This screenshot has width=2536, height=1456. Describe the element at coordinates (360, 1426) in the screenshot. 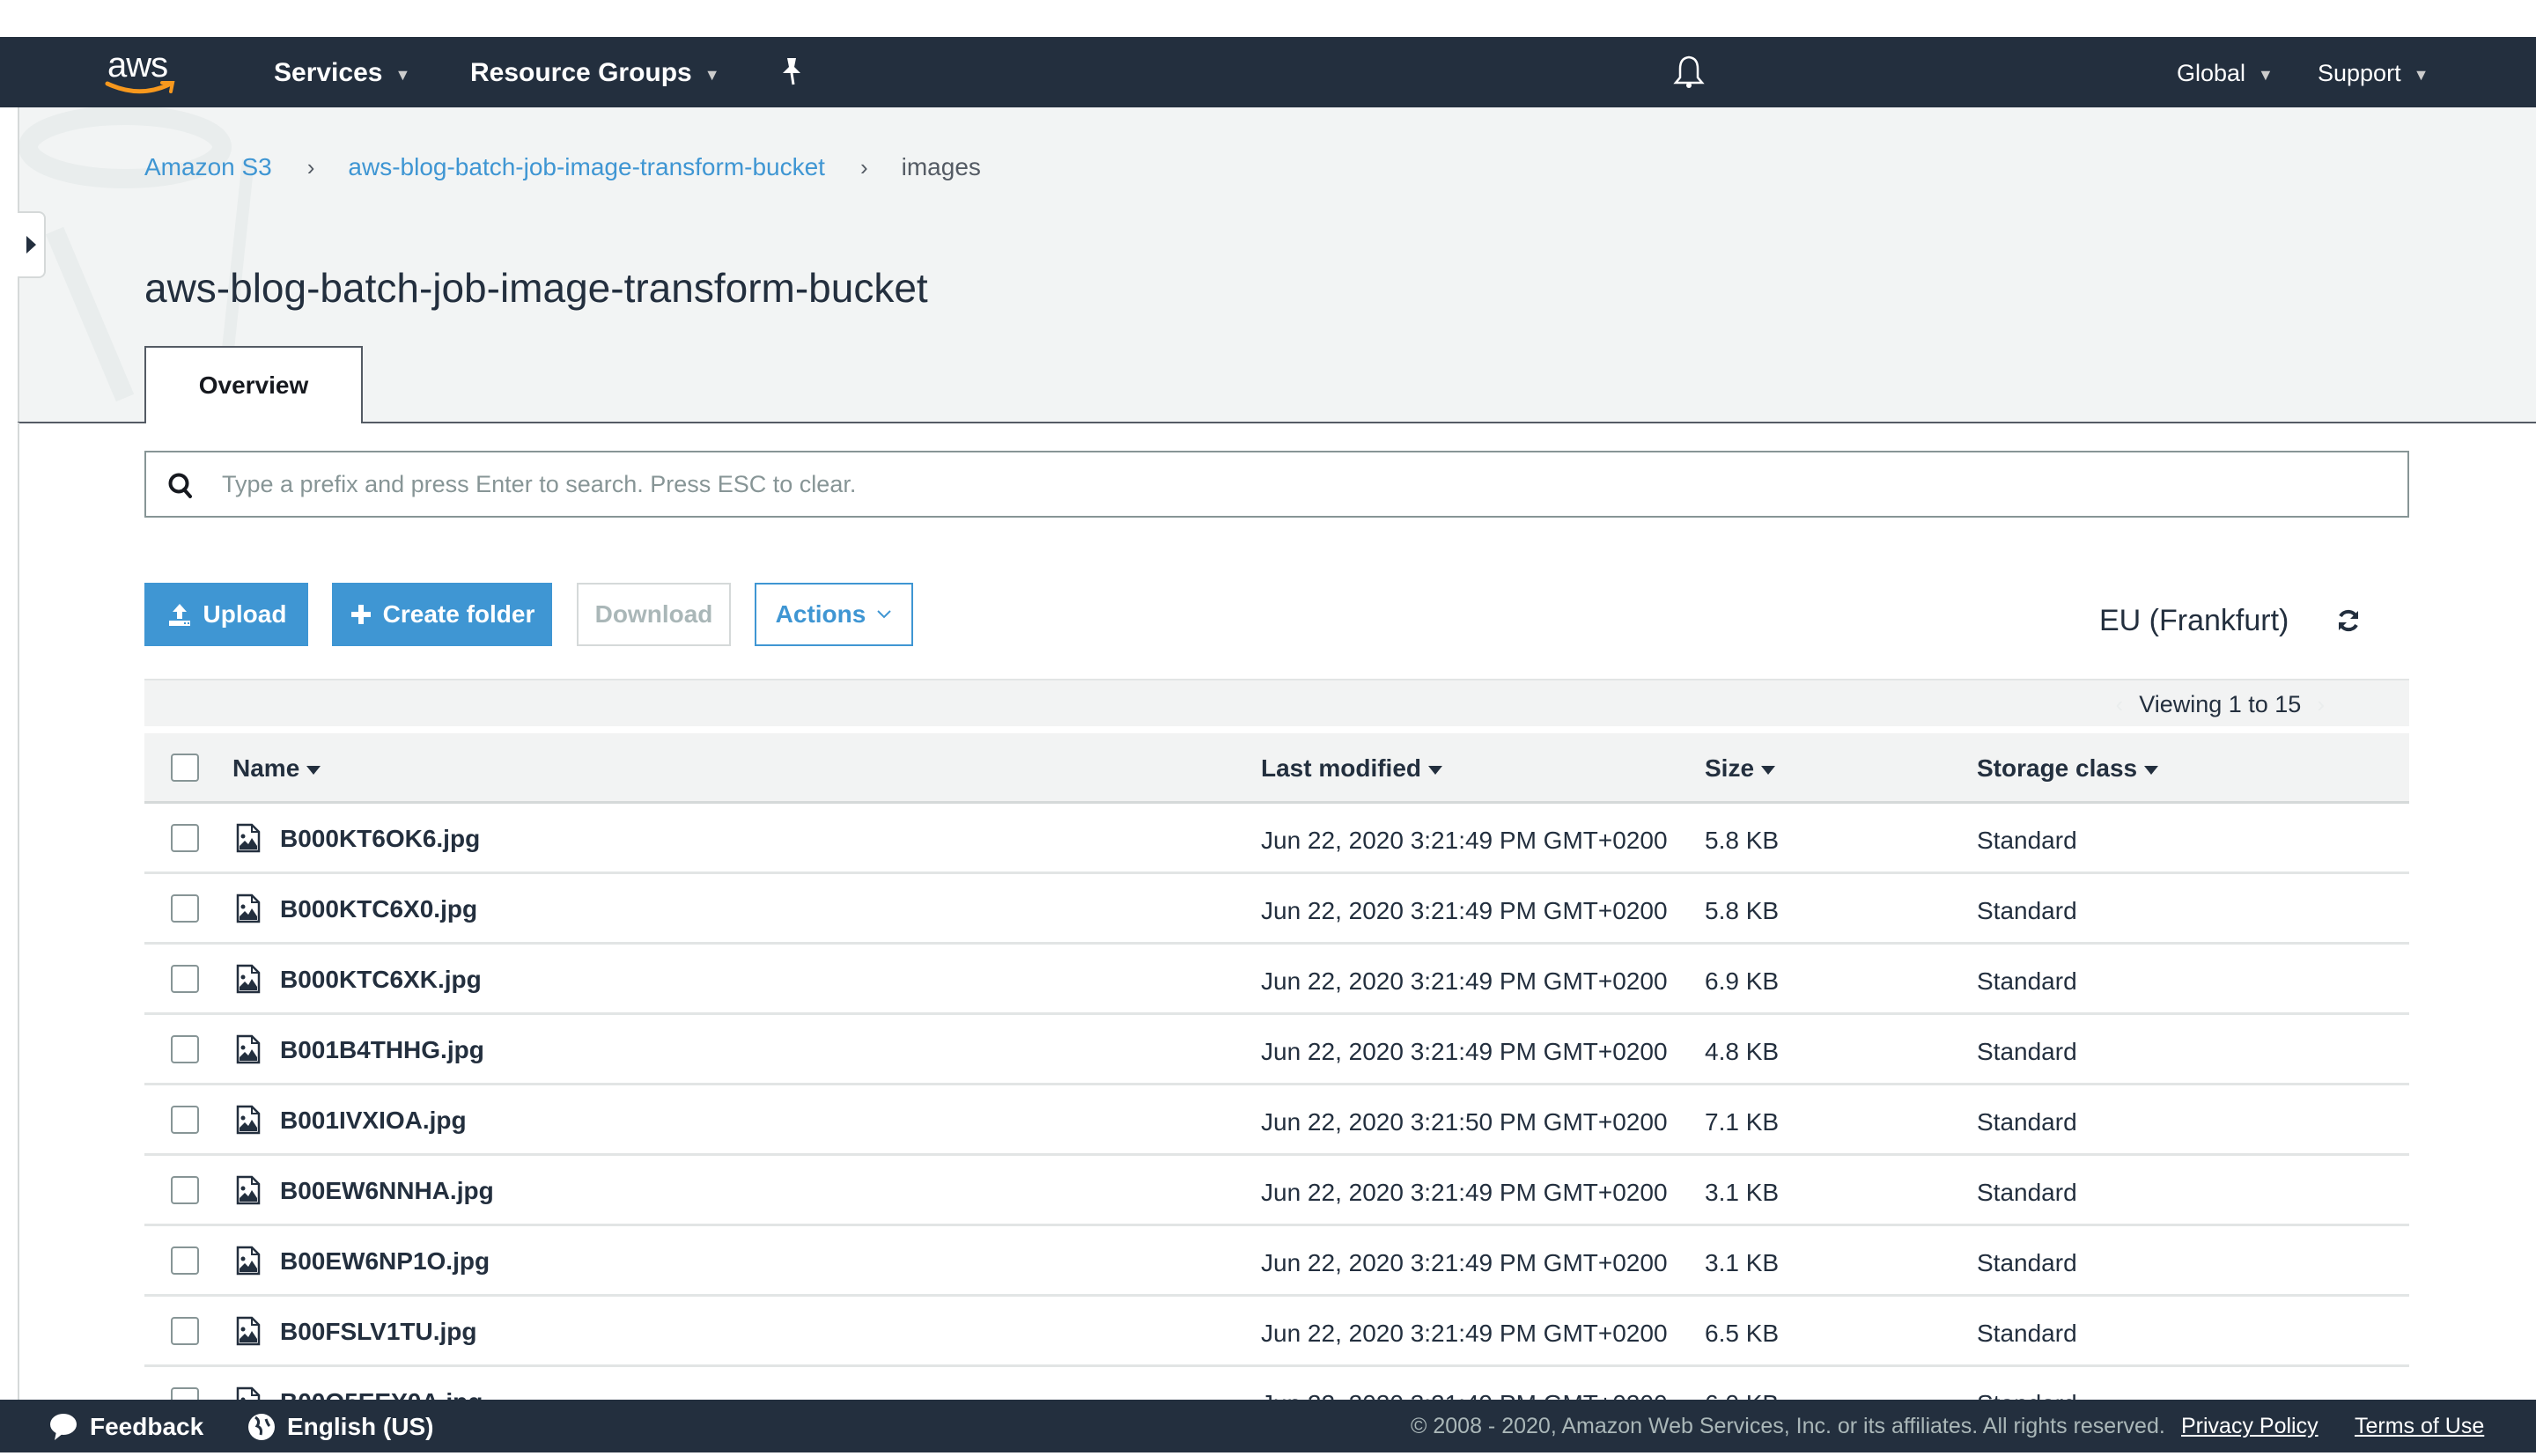

I see `language-label: English (US)` at that location.